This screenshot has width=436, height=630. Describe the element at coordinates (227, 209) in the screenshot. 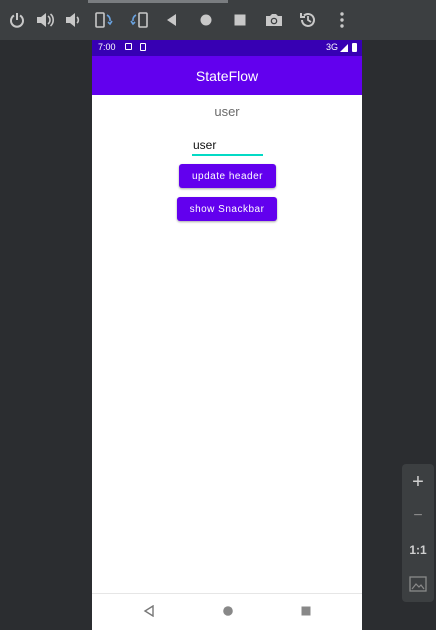

I see `show-snackbar-button: show Snackbar` at that location.